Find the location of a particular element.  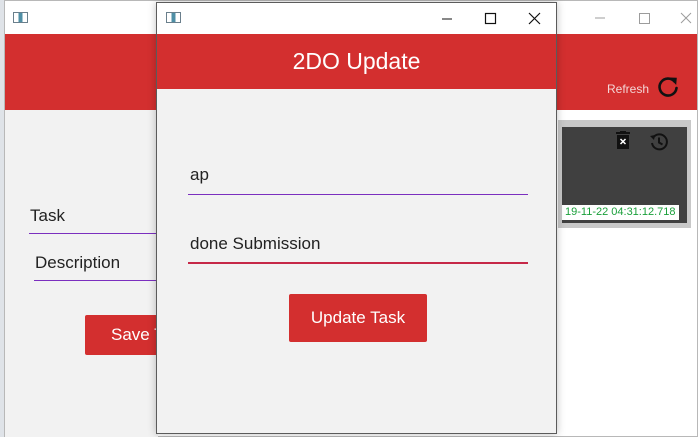

dialog-minimize-button is located at coordinates (447, 19).